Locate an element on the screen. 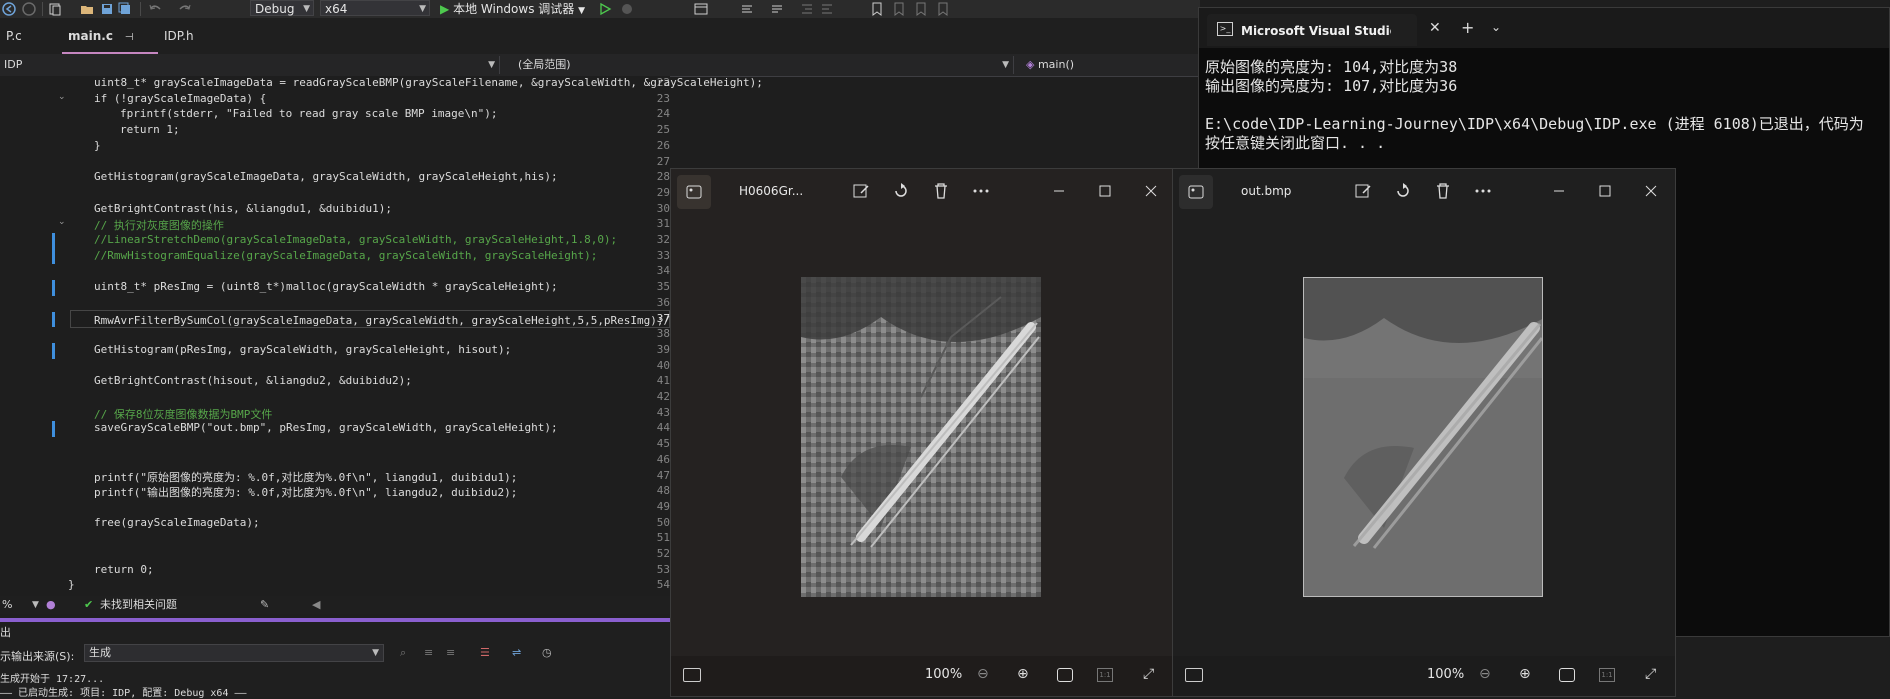 The image size is (1890, 699). undo-icon is located at coordinates (155, 9).